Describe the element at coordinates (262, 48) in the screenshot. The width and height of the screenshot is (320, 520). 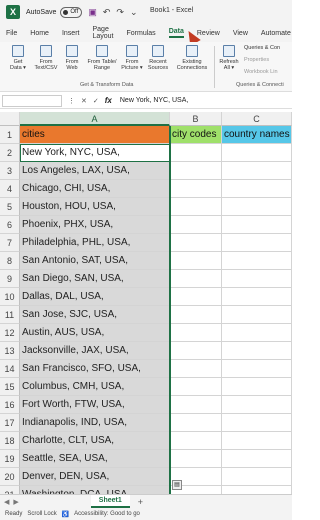
I see `queries-connections-button: Queries & Con` at that location.